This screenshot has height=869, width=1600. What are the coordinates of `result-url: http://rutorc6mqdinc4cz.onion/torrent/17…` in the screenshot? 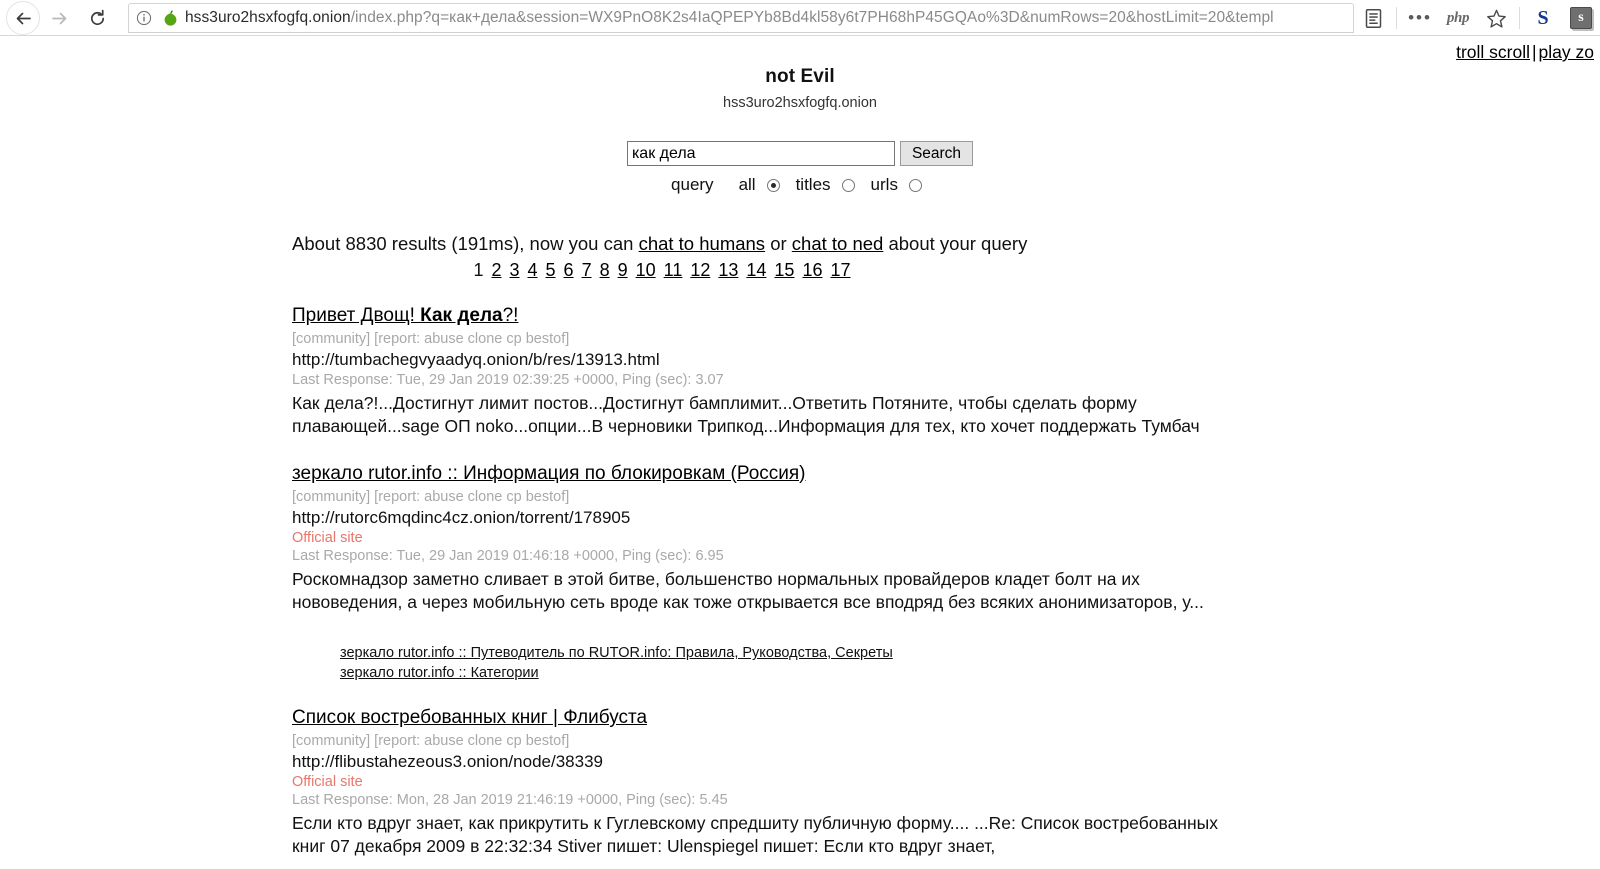 It's located at (931, 518).